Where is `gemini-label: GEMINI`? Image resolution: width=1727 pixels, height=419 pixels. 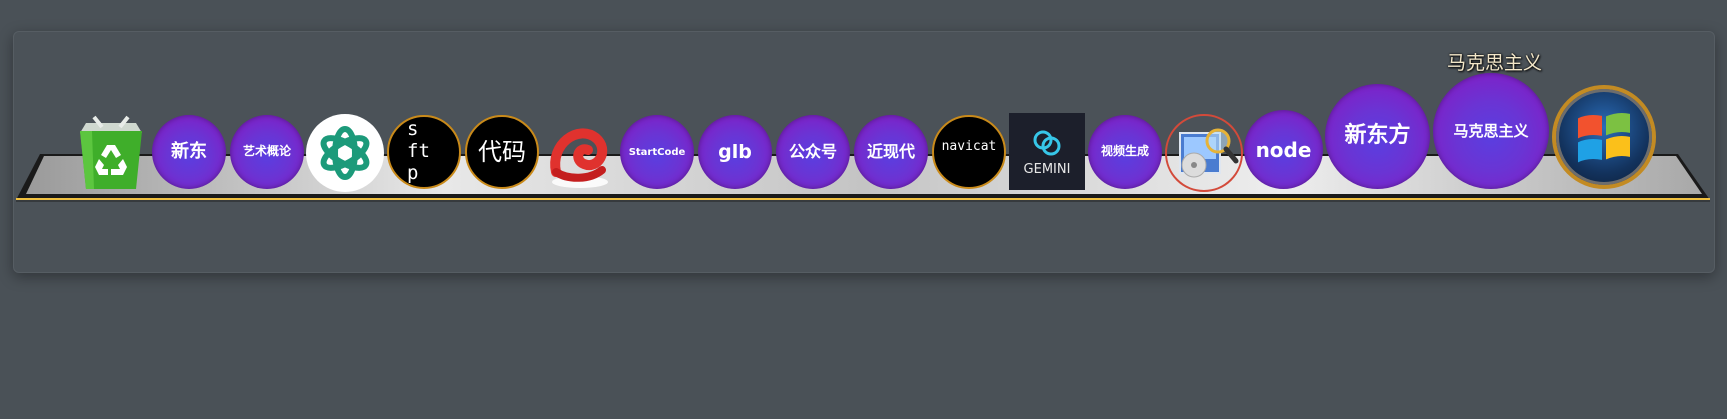
gemini-label: GEMINI is located at coordinates (1047, 169).